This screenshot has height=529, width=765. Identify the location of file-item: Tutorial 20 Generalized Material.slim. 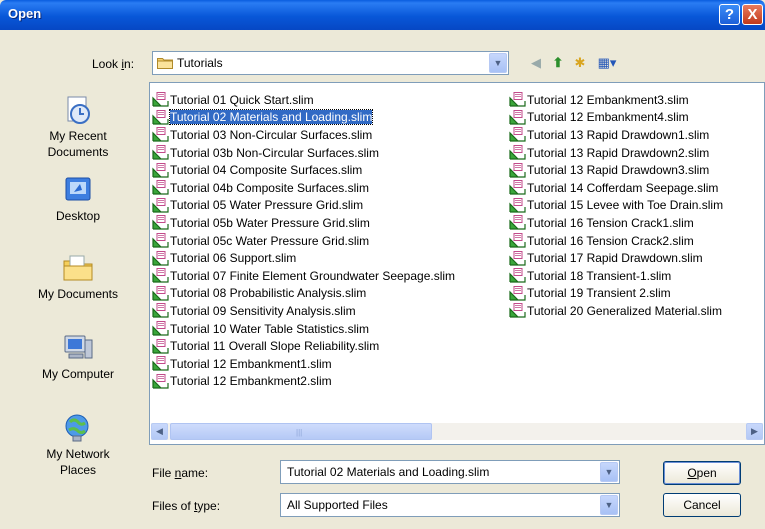
(616, 311).